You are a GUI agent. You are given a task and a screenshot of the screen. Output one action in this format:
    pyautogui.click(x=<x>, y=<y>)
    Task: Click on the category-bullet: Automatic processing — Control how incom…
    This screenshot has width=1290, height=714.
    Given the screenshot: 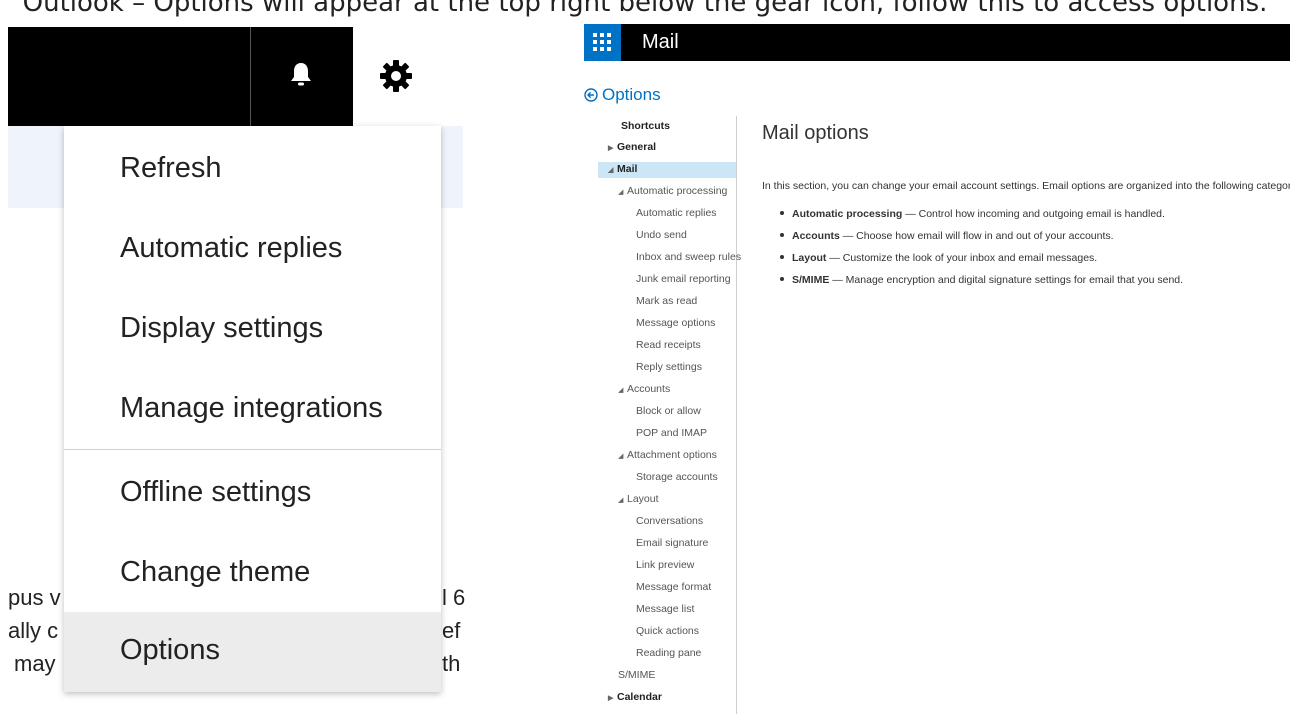 What is the action you would take?
    pyautogui.click(x=972, y=214)
    